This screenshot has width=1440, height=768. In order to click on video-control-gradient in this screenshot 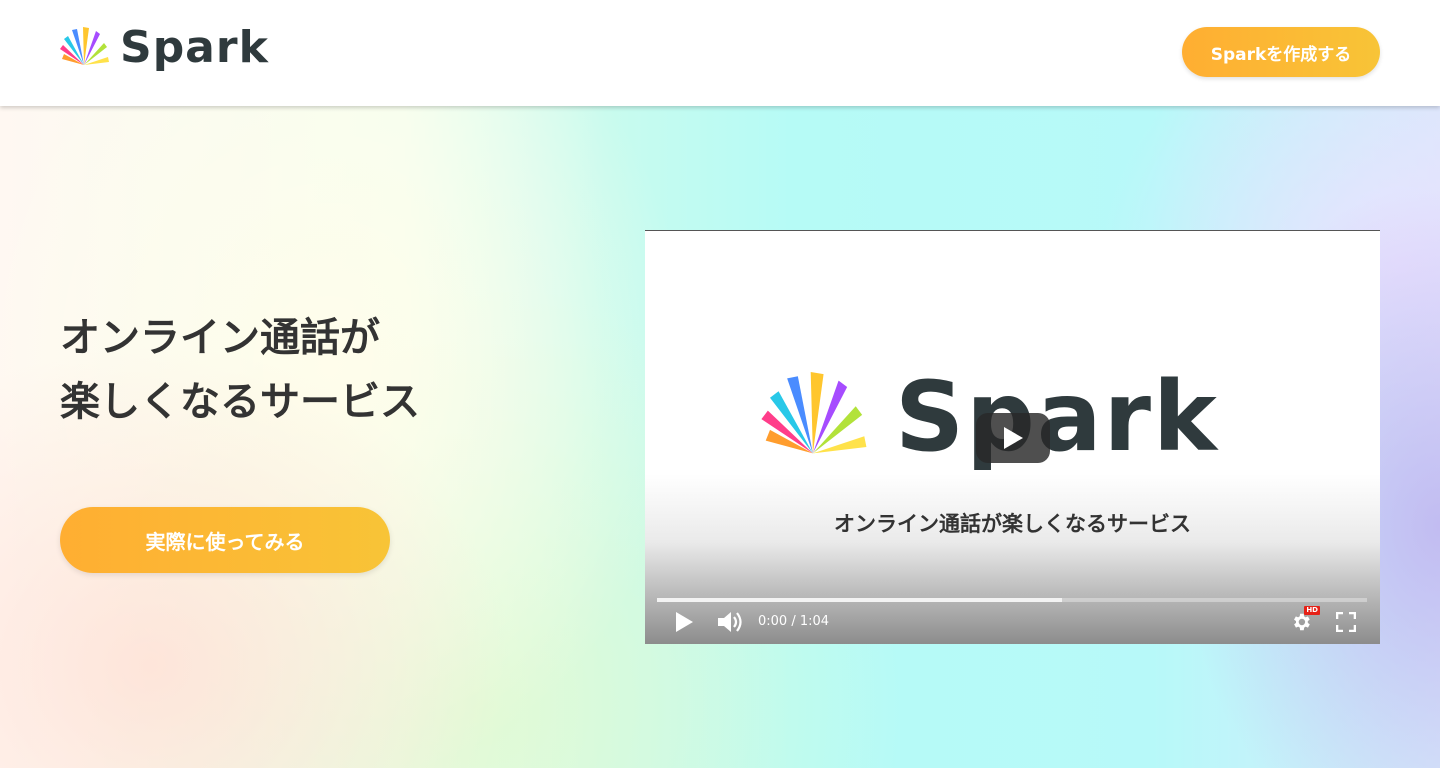, I will do `click(1012, 559)`.